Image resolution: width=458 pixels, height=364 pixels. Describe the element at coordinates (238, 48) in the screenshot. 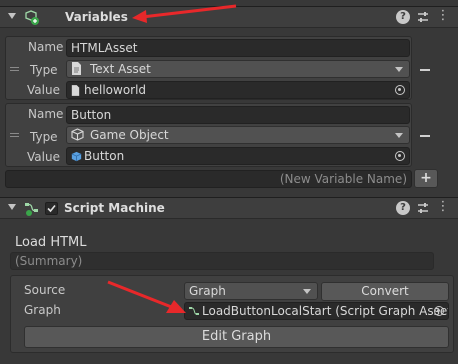

I see `variable-name-field: HTMLAsset` at that location.